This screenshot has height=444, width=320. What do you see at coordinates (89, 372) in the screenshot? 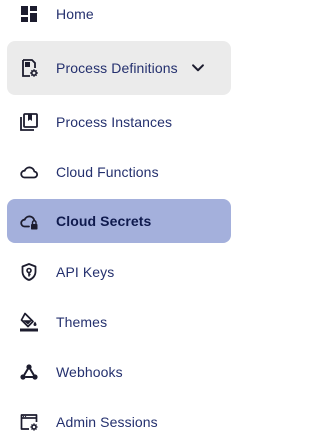
I see `sidebar-item-label: Webhooks` at bounding box center [89, 372].